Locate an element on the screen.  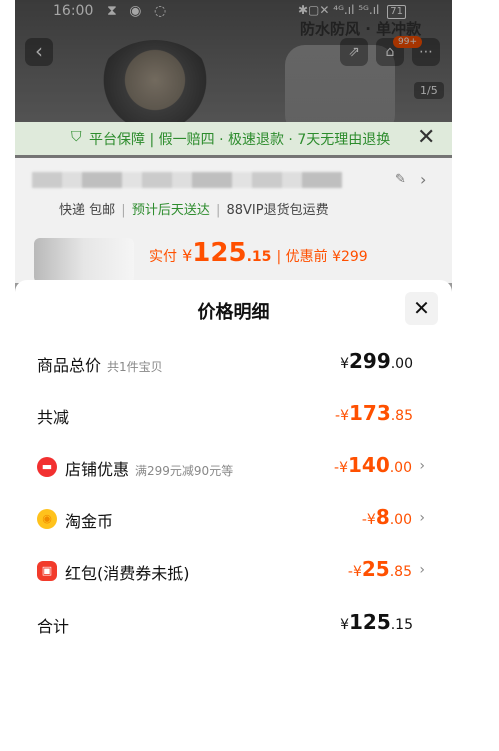
product-thumbnail is located at coordinates (84, 260).